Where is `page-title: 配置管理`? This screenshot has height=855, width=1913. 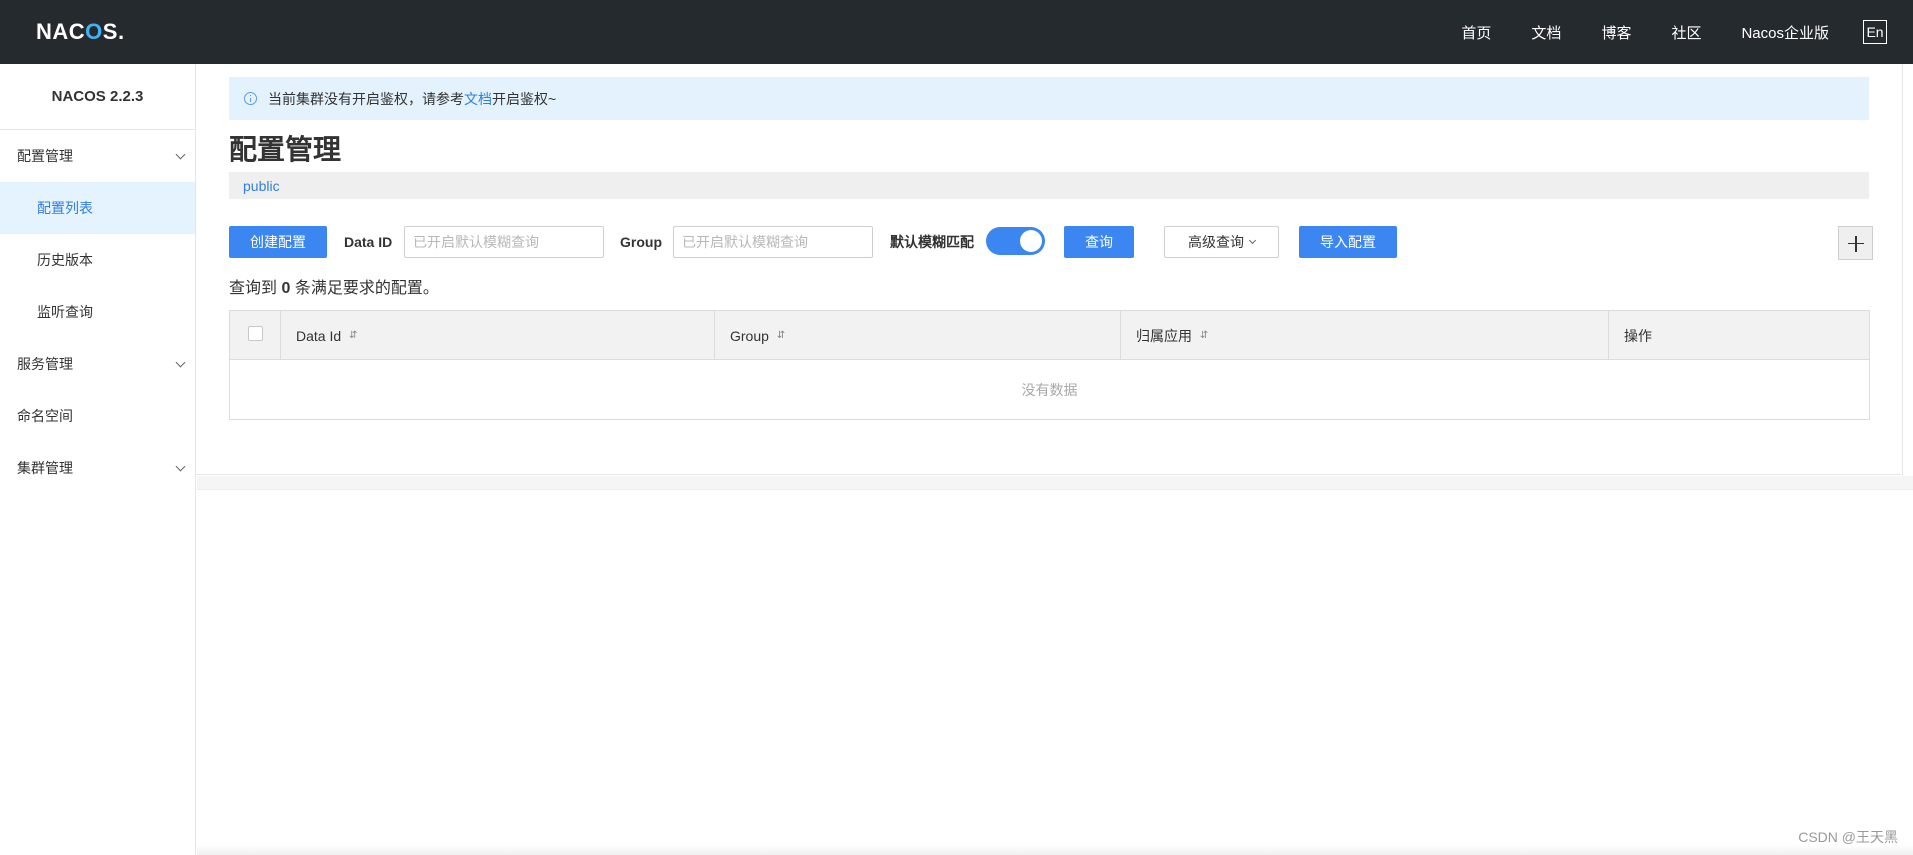 page-title: 配置管理 is located at coordinates (285, 149).